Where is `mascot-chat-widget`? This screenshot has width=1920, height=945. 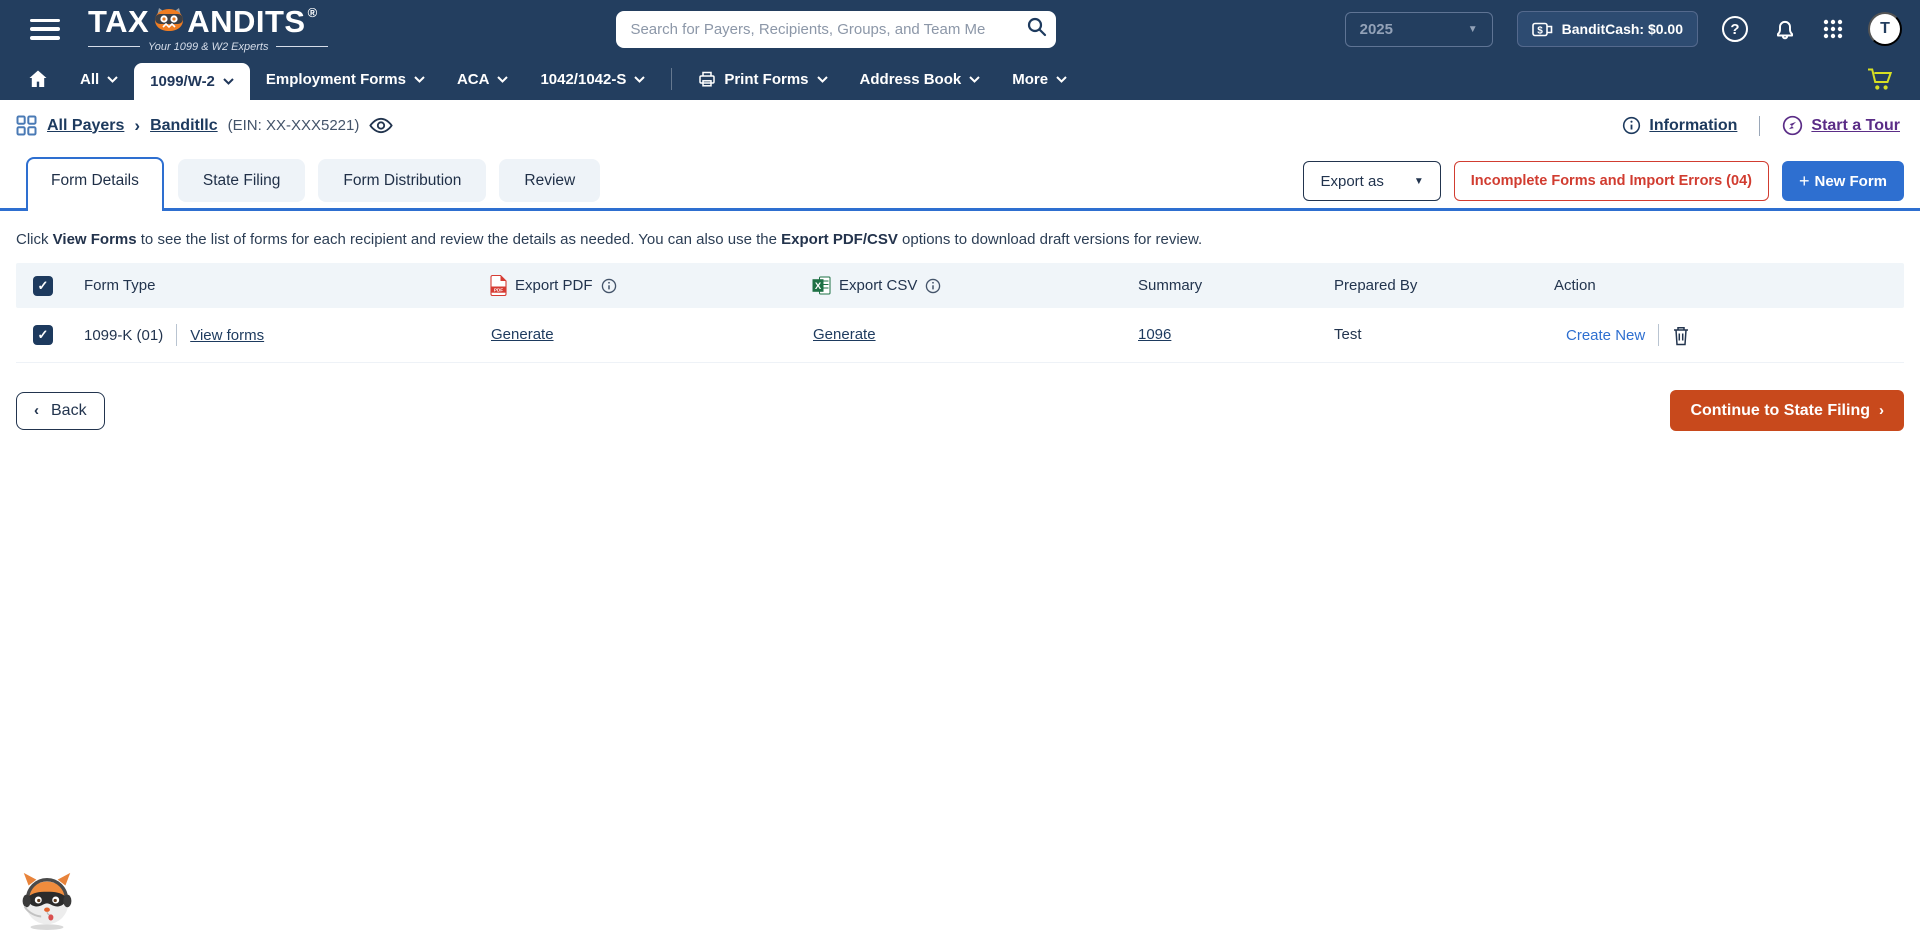 mascot-chat-widget is located at coordinates (47, 901).